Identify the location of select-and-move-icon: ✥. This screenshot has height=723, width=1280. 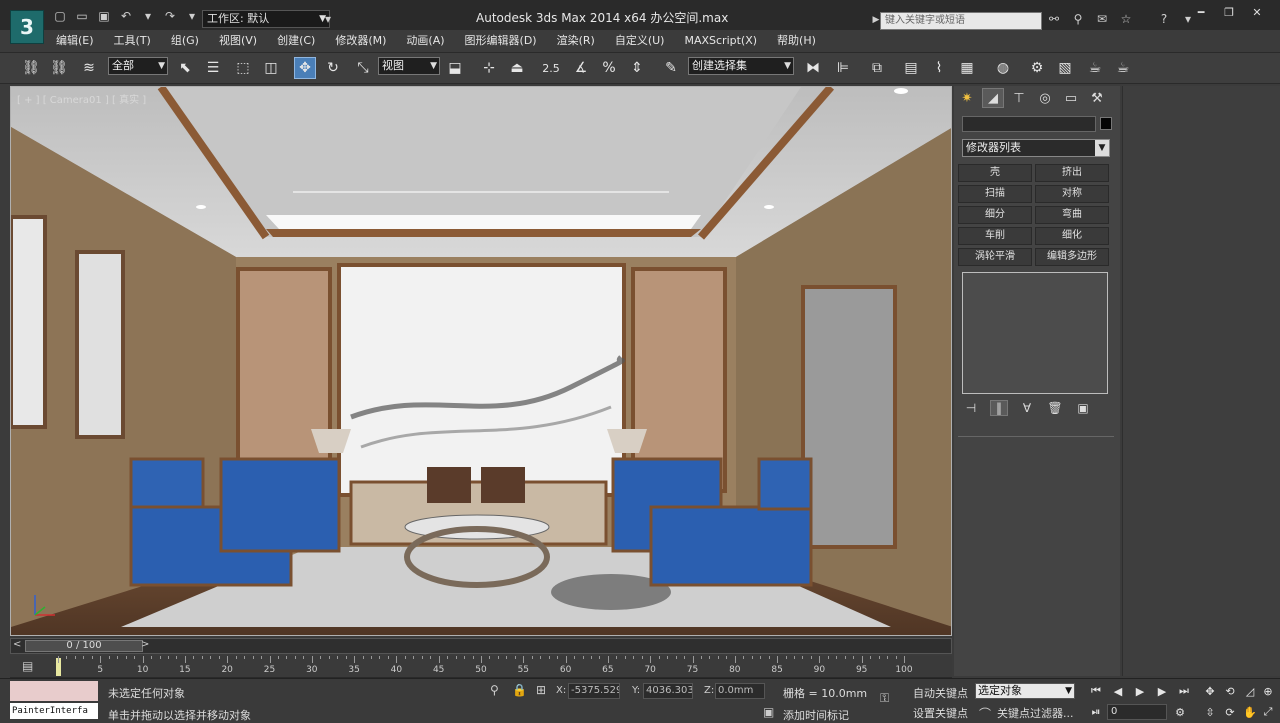
(305, 68).